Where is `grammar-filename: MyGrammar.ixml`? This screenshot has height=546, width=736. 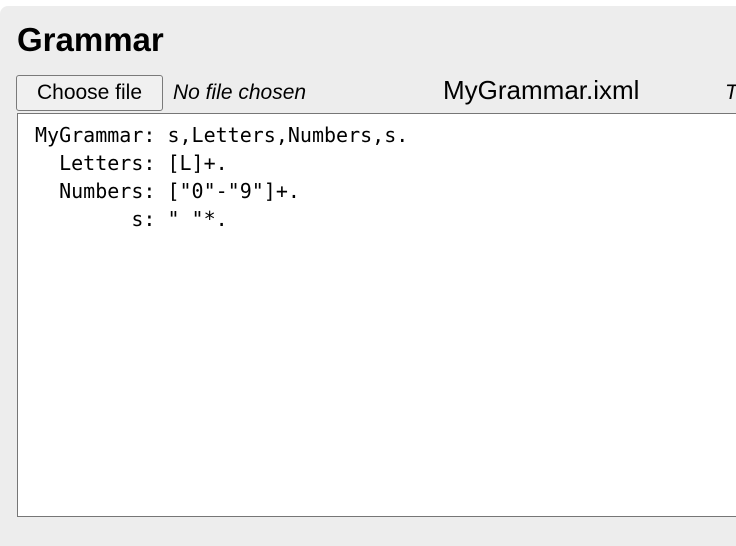
grammar-filename: MyGrammar.ixml is located at coordinates (541, 90).